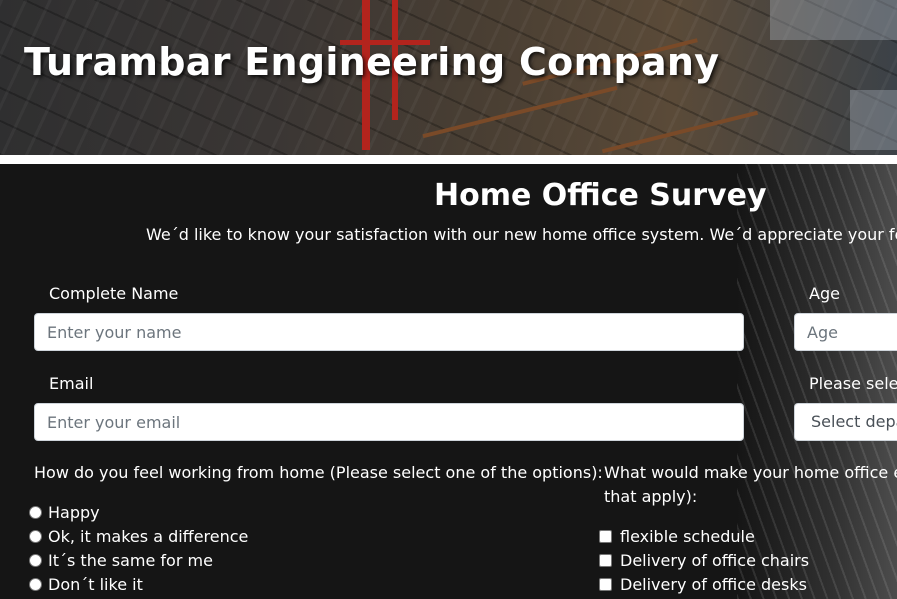  I want to click on survey-title: Home Office Survey, so click(600, 195).